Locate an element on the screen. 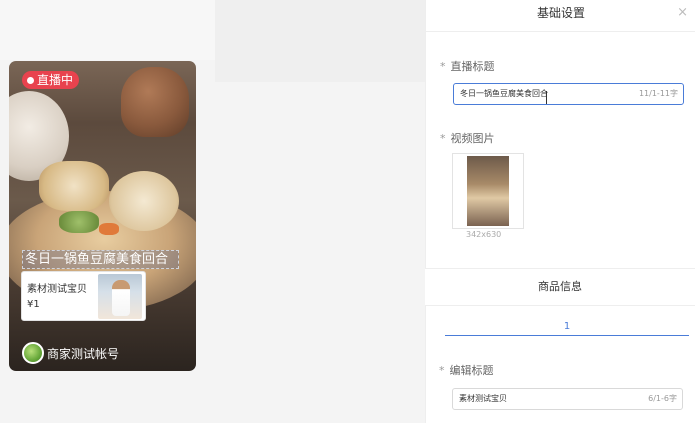 Image resolution: width=695 pixels, height=423 pixels. shop-logo-icon is located at coordinates (33, 353).